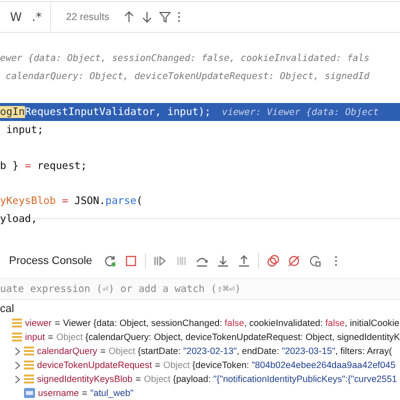 The width and height of the screenshot is (400, 400). What do you see at coordinates (165, 17) in the screenshot?
I see `filter-icon` at bounding box center [165, 17].